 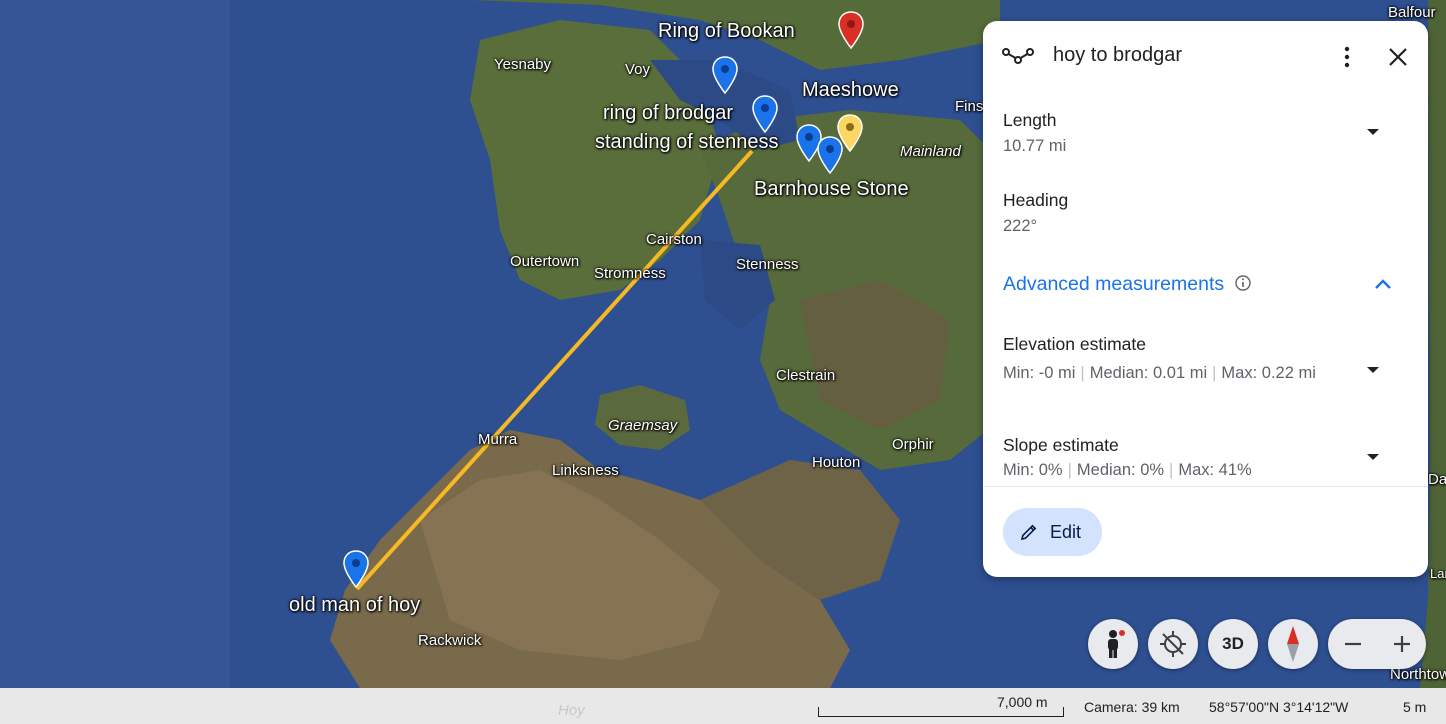 What do you see at coordinates (930, 151) in the screenshot?
I see `label-mainland: Mainland` at bounding box center [930, 151].